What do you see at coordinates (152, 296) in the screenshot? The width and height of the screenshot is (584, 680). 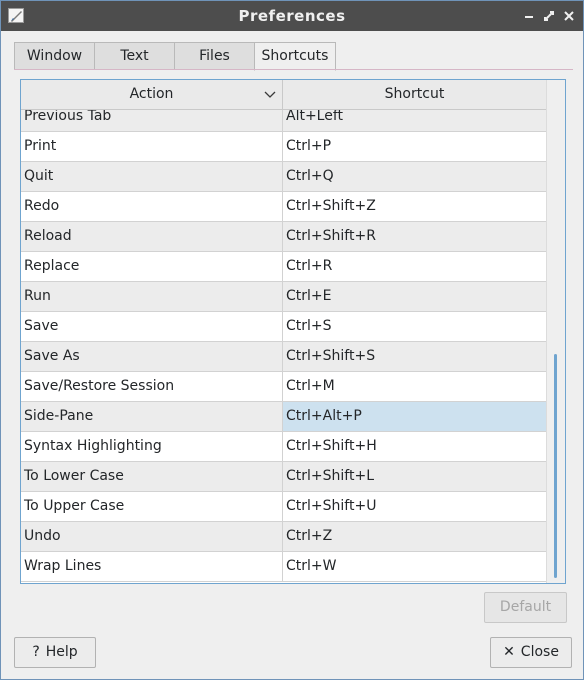 I see `action-cell: Run` at bounding box center [152, 296].